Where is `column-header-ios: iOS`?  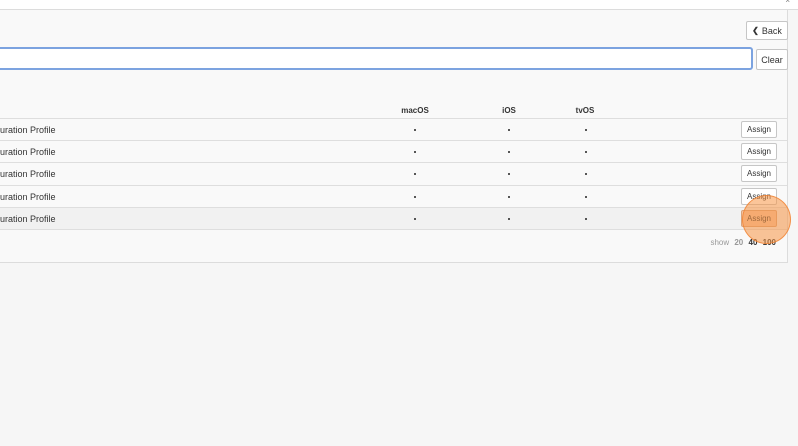
column-header-ios: iOS is located at coordinates (509, 110).